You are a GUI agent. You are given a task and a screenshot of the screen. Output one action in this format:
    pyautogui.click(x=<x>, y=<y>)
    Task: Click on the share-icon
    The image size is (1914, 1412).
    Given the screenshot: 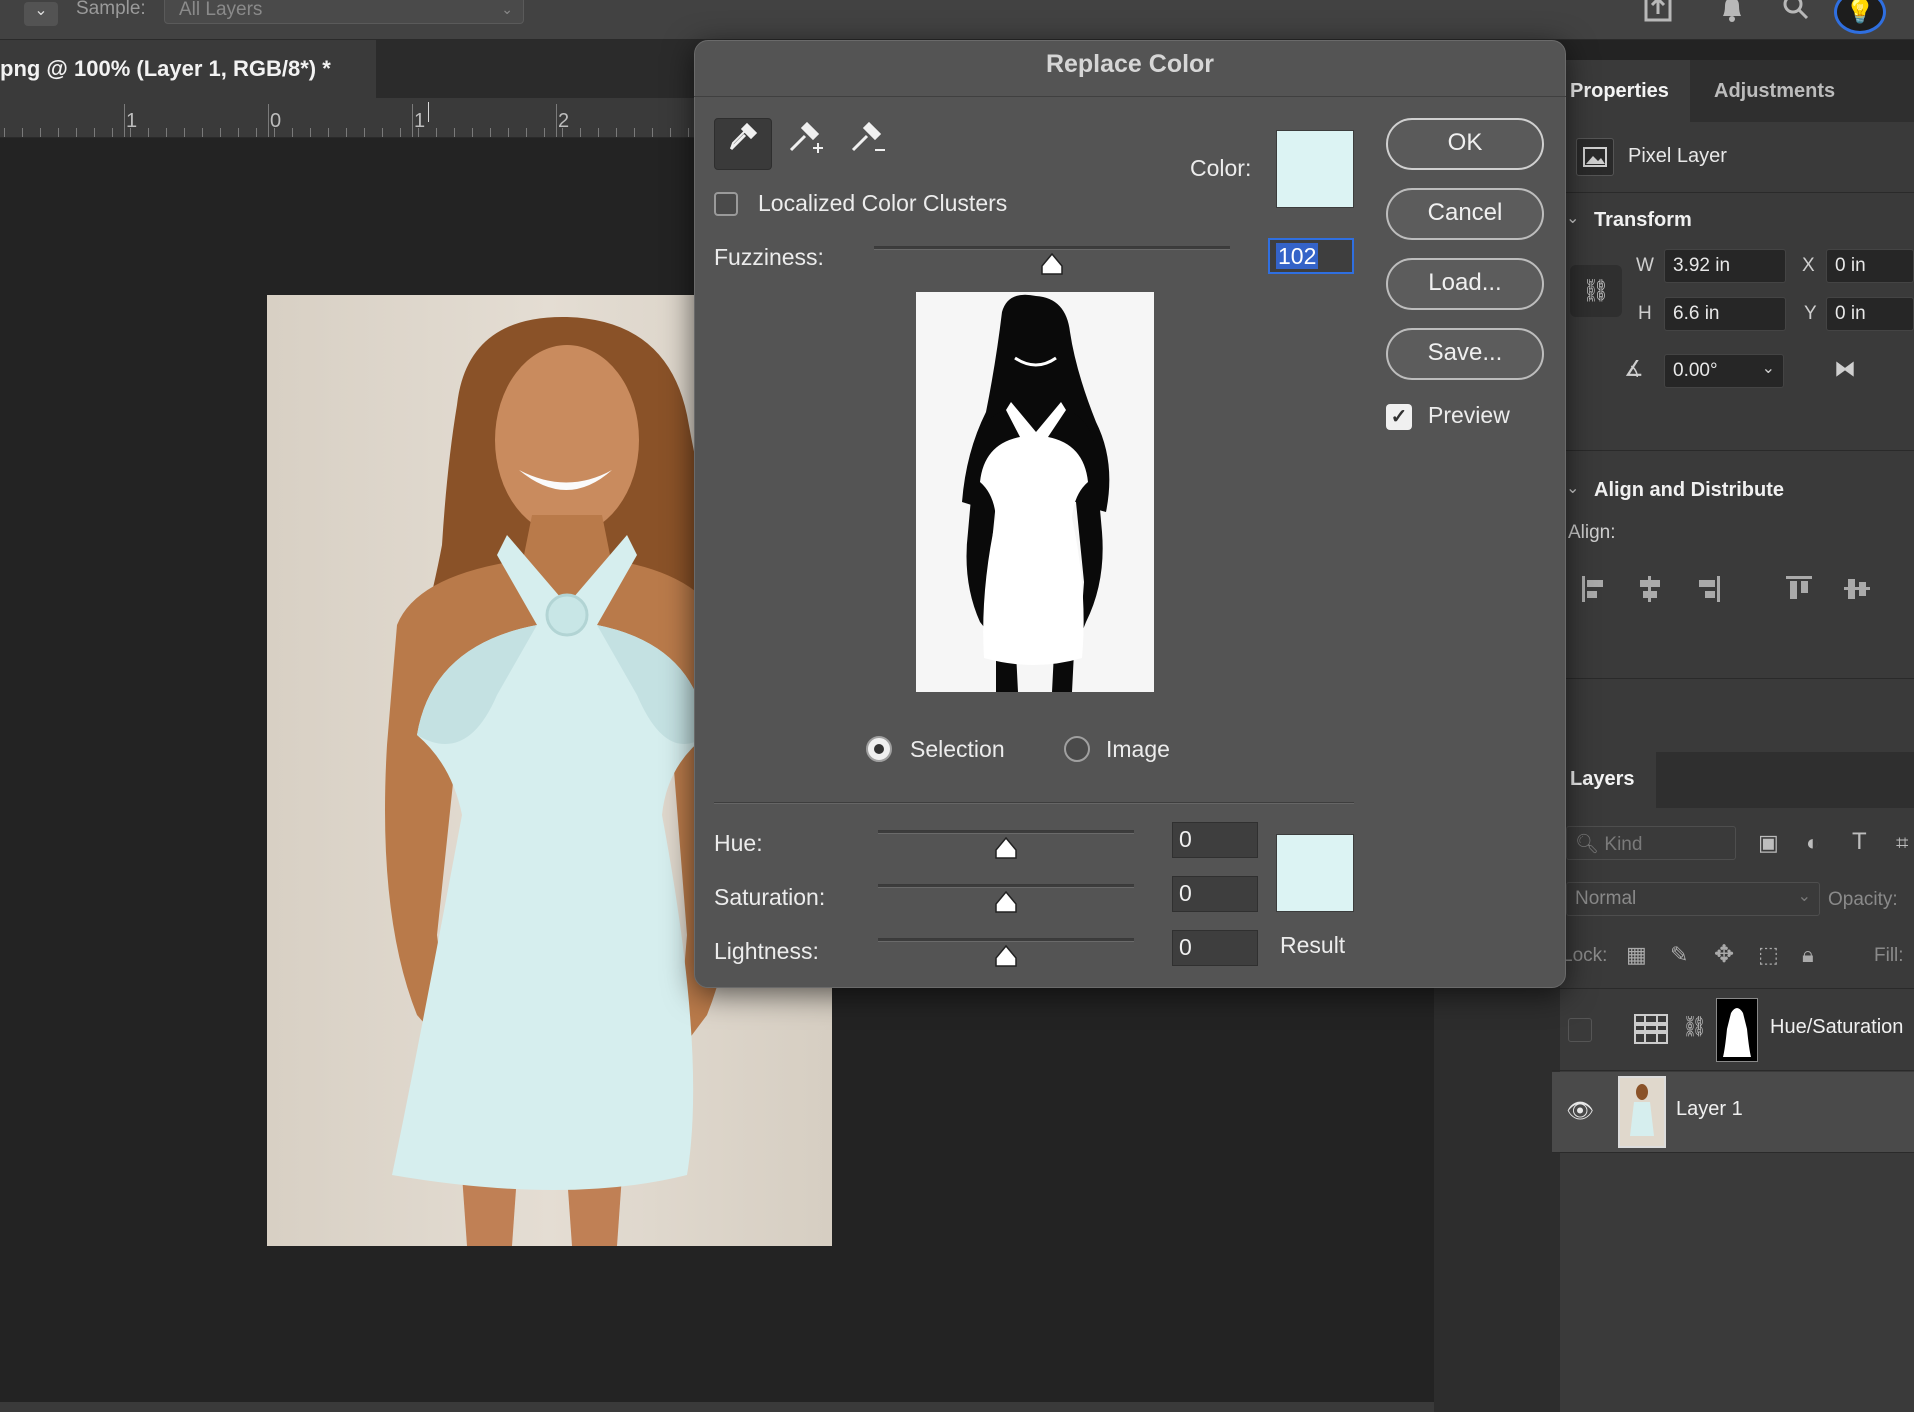 What is the action you would take?
    pyautogui.click(x=1658, y=14)
    